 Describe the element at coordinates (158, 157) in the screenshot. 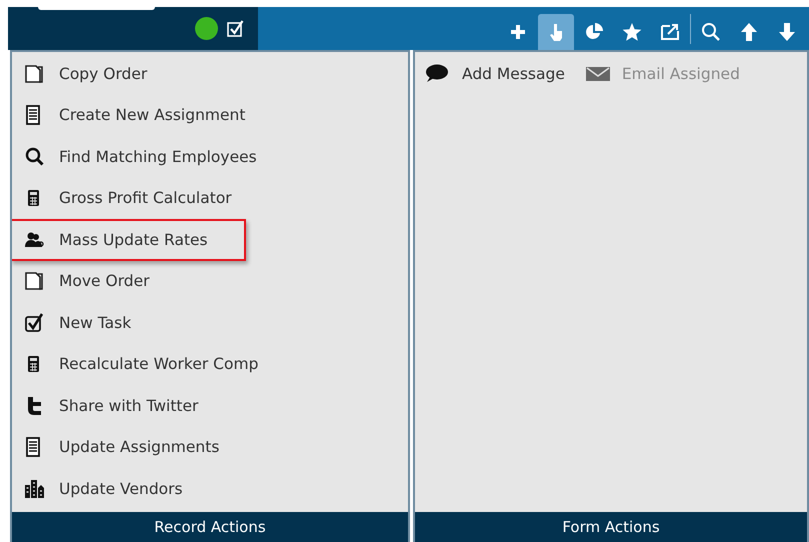

I see `action-label: Find Matching Employees` at that location.